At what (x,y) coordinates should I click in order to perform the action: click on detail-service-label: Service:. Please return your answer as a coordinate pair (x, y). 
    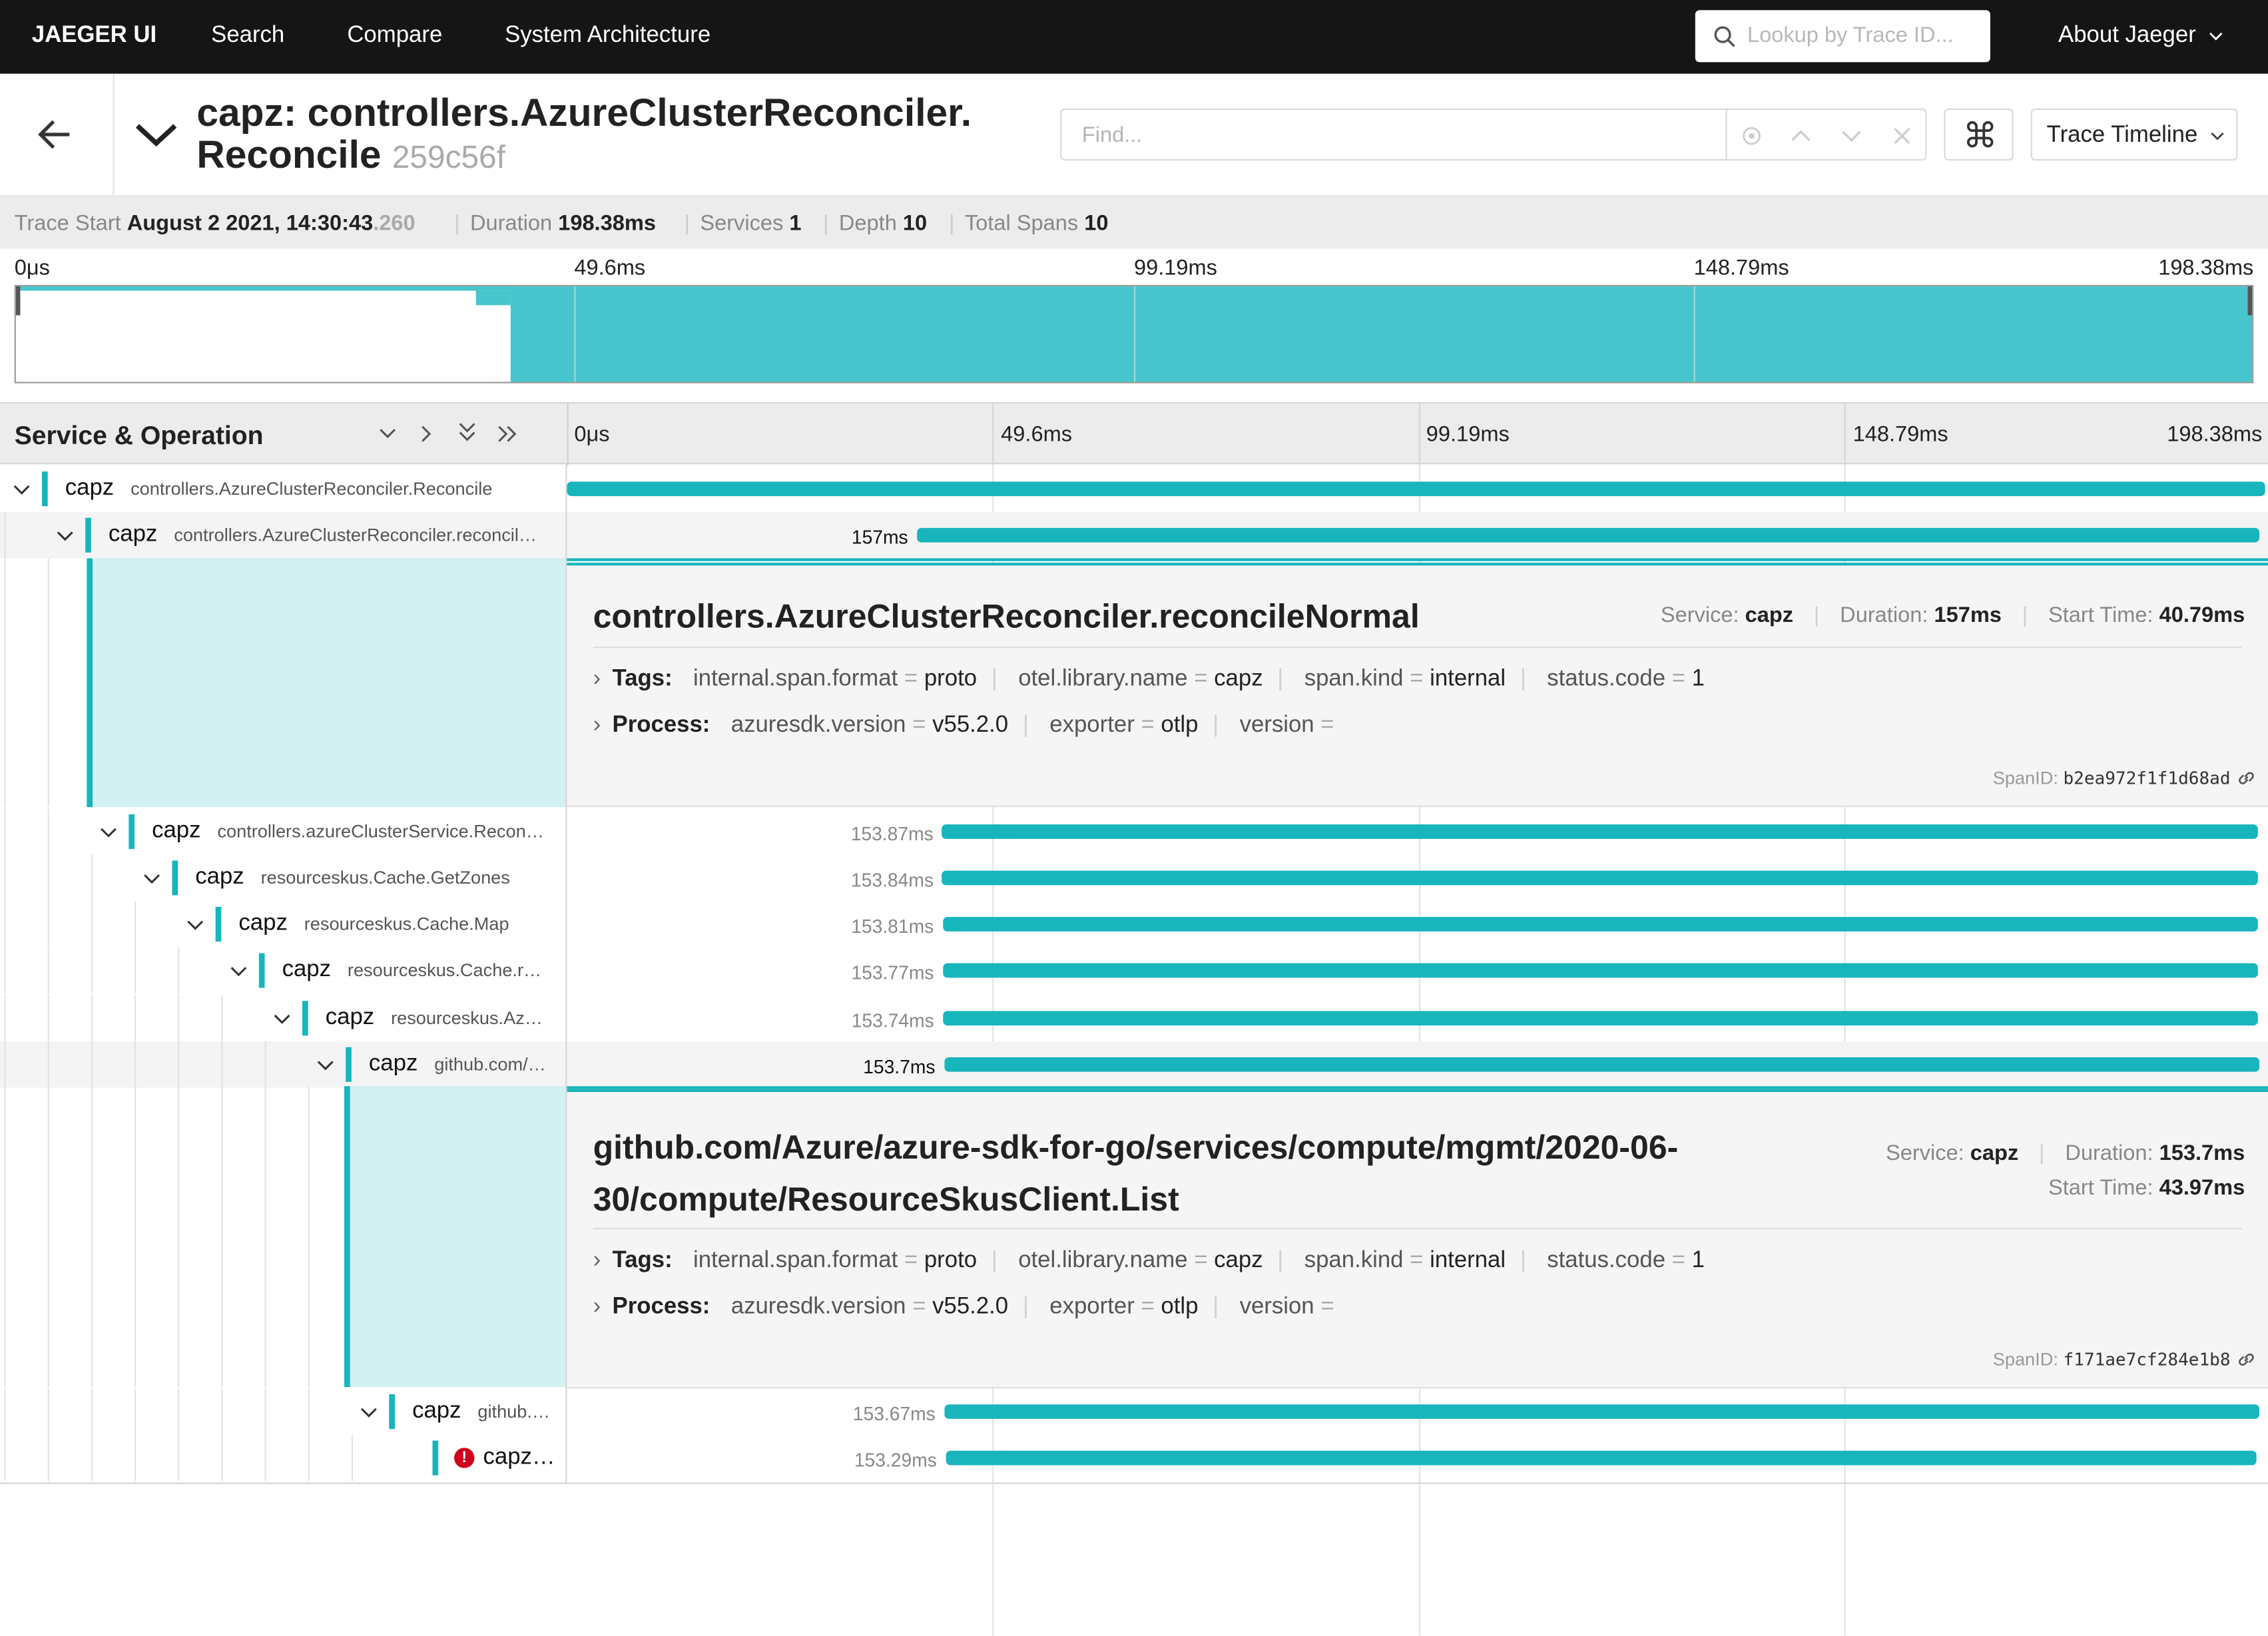
    Looking at the image, I should click on (1699, 615).